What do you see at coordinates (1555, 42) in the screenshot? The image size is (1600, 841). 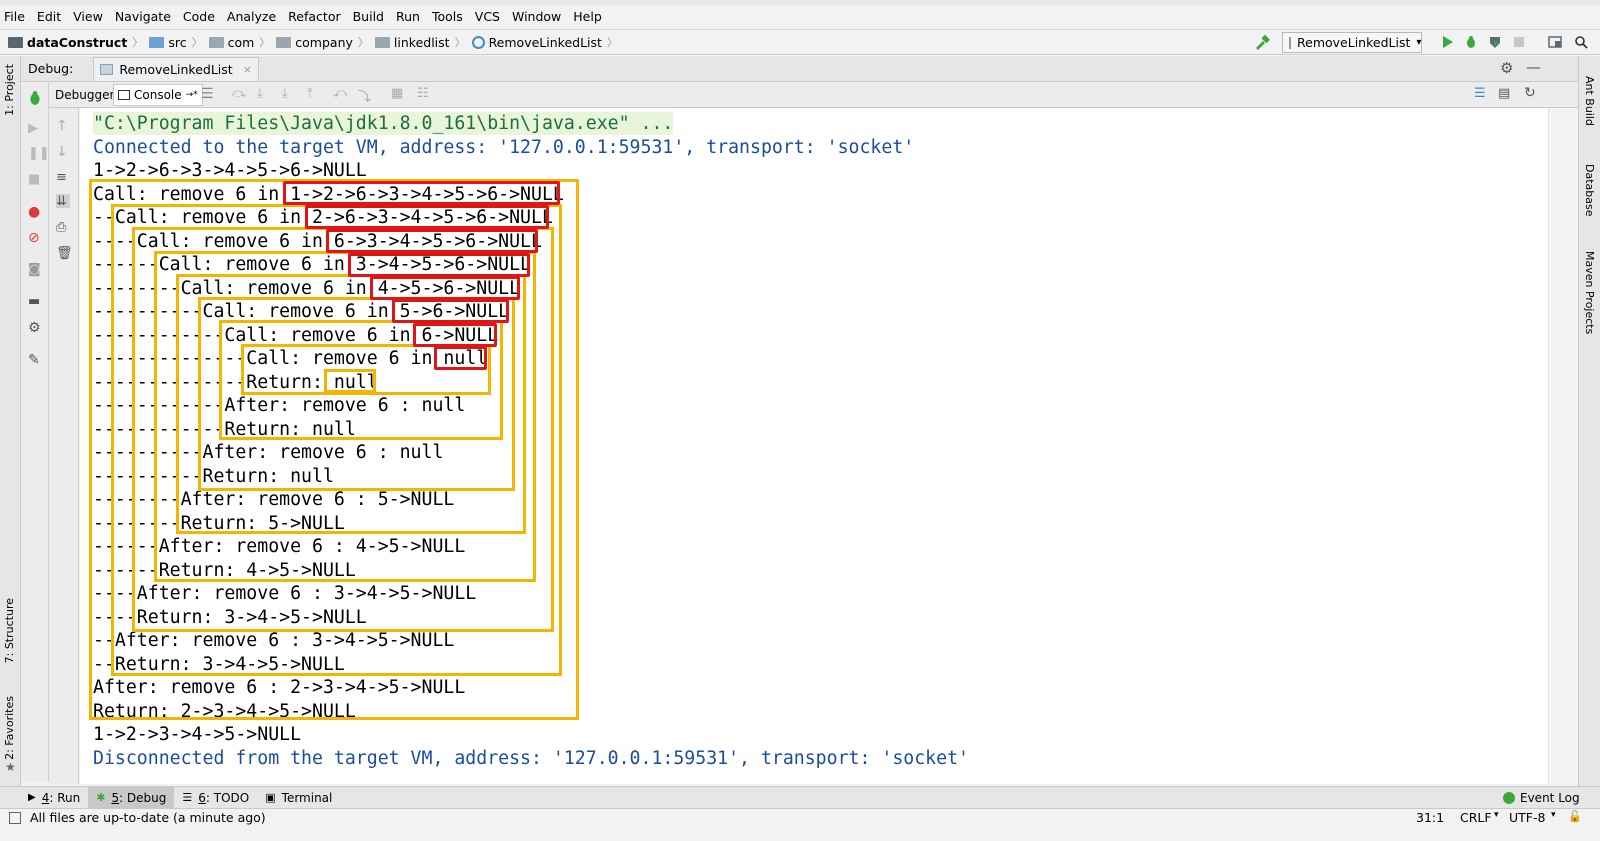 I see `project-structure-icon` at bounding box center [1555, 42].